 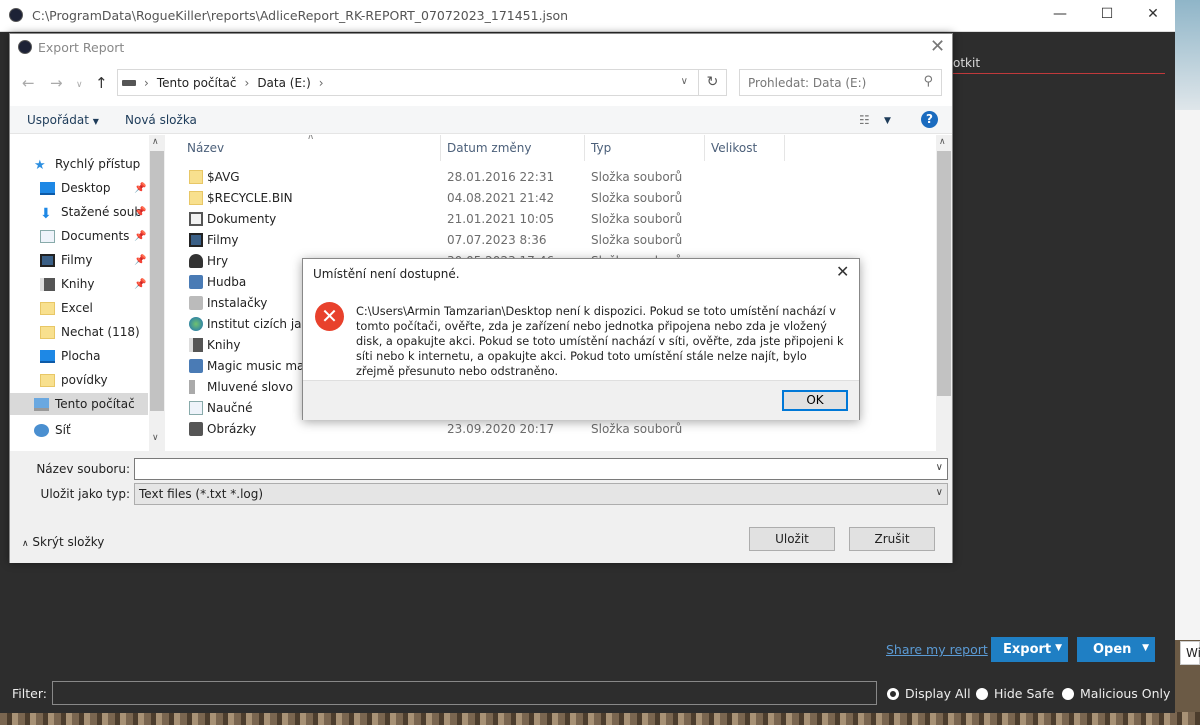 I want to click on breadcrumb-data-e: Data (E:), so click(x=283, y=83).